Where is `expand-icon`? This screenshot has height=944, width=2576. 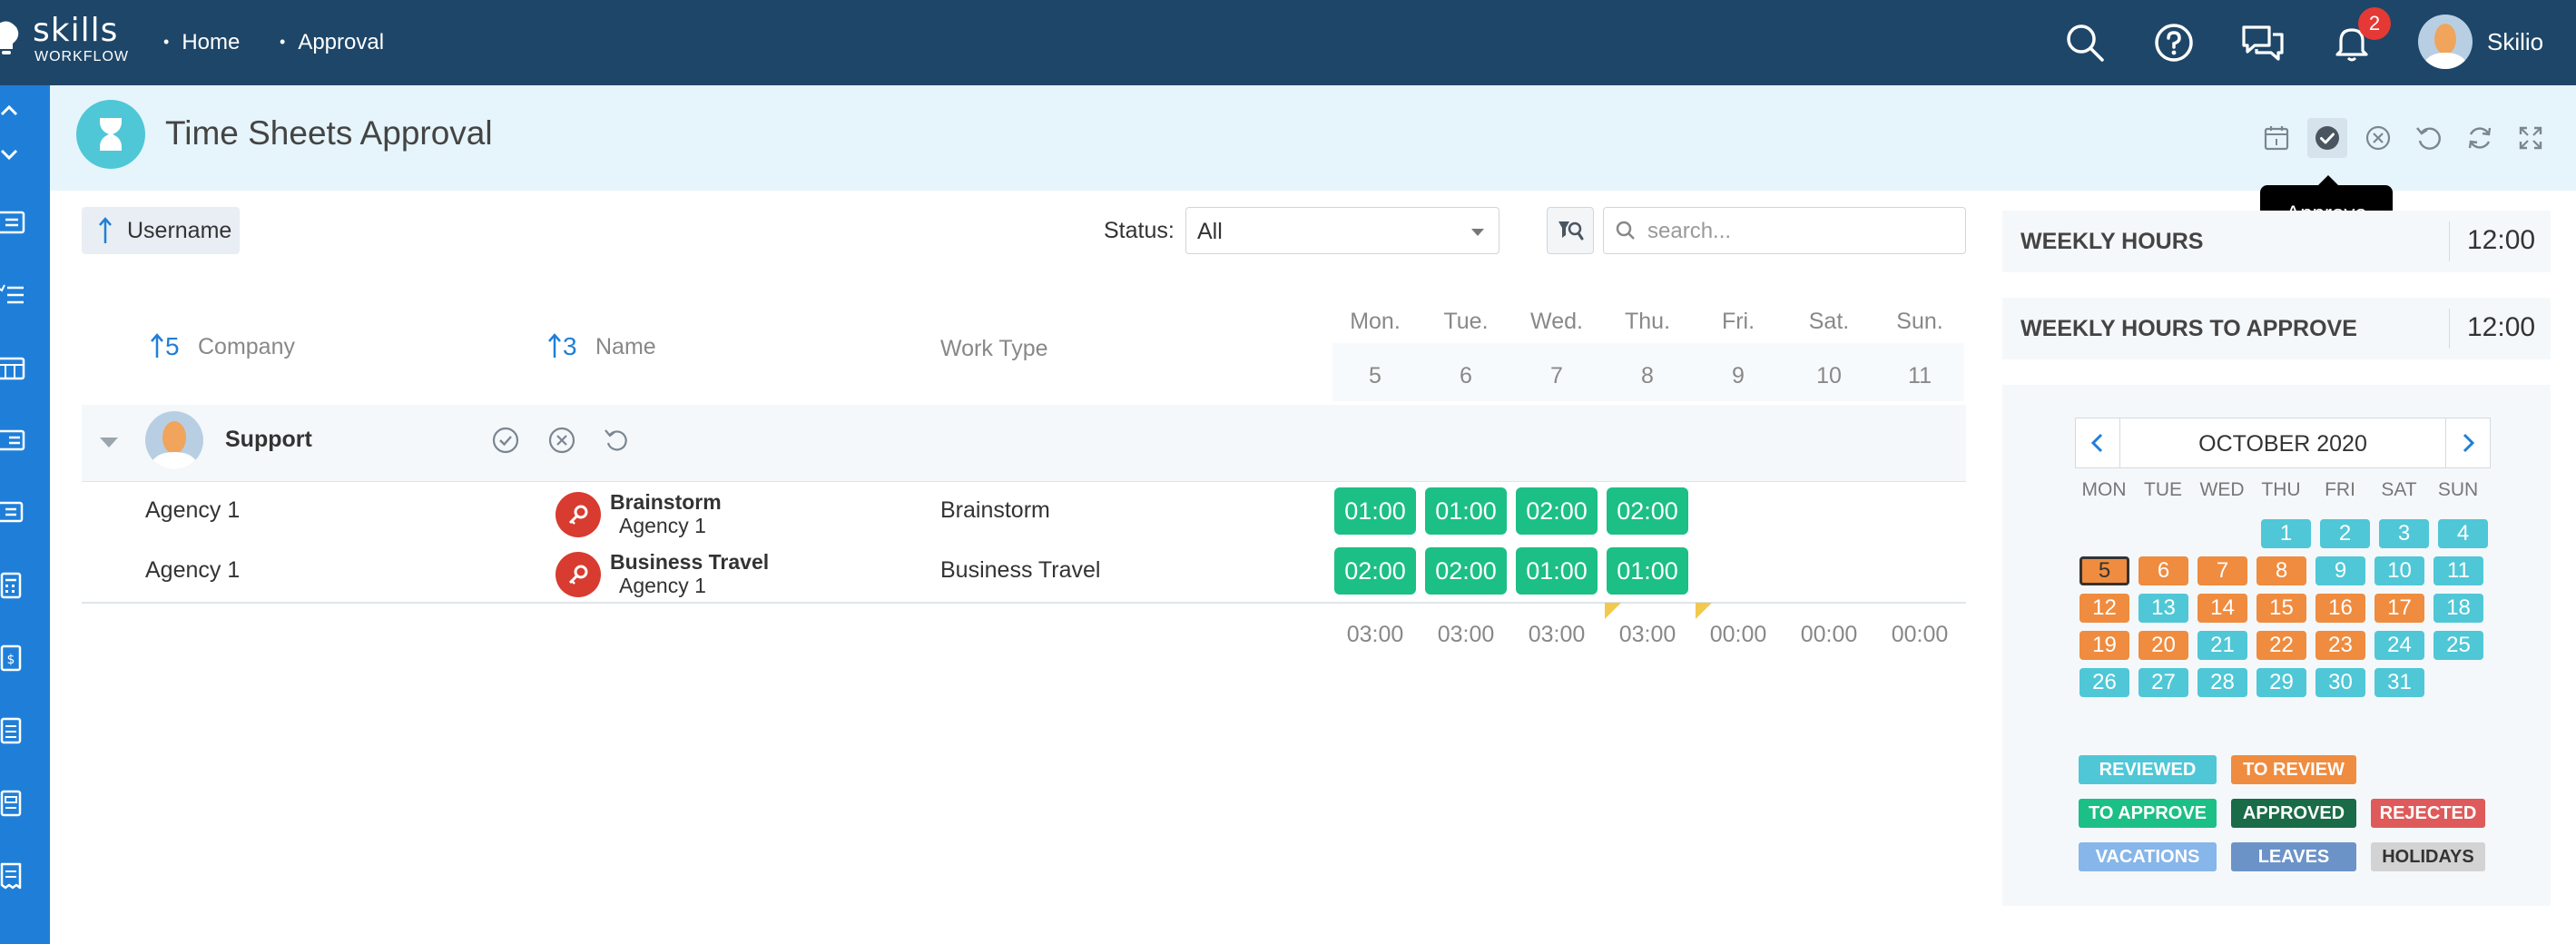
expand-icon is located at coordinates (2531, 138).